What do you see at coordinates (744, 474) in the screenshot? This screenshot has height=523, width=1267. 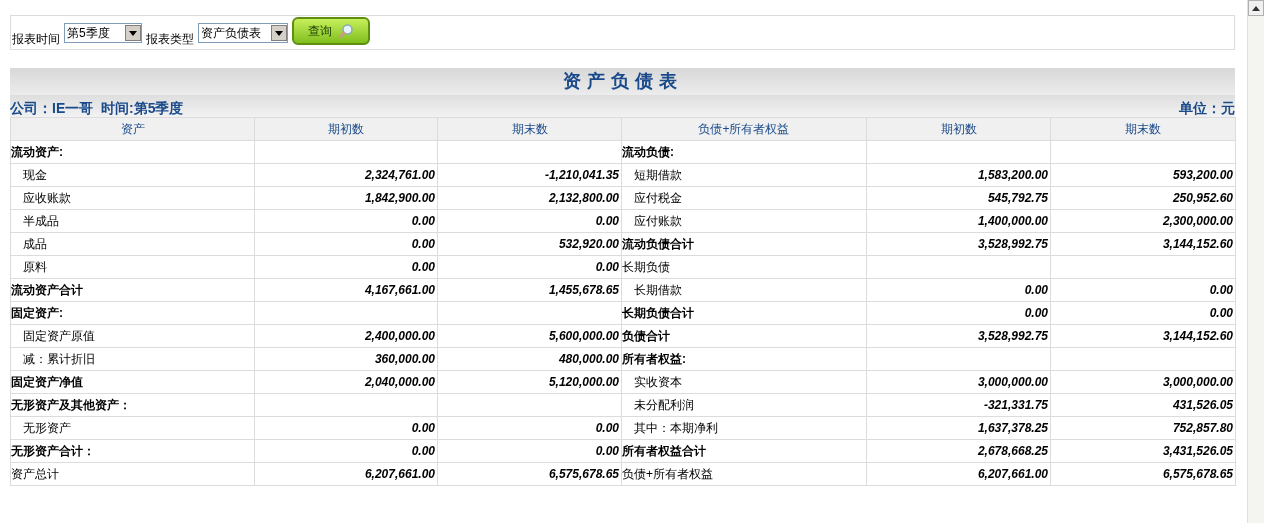 I see `table-cell: 负债+所有者权益` at bounding box center [744, 474].